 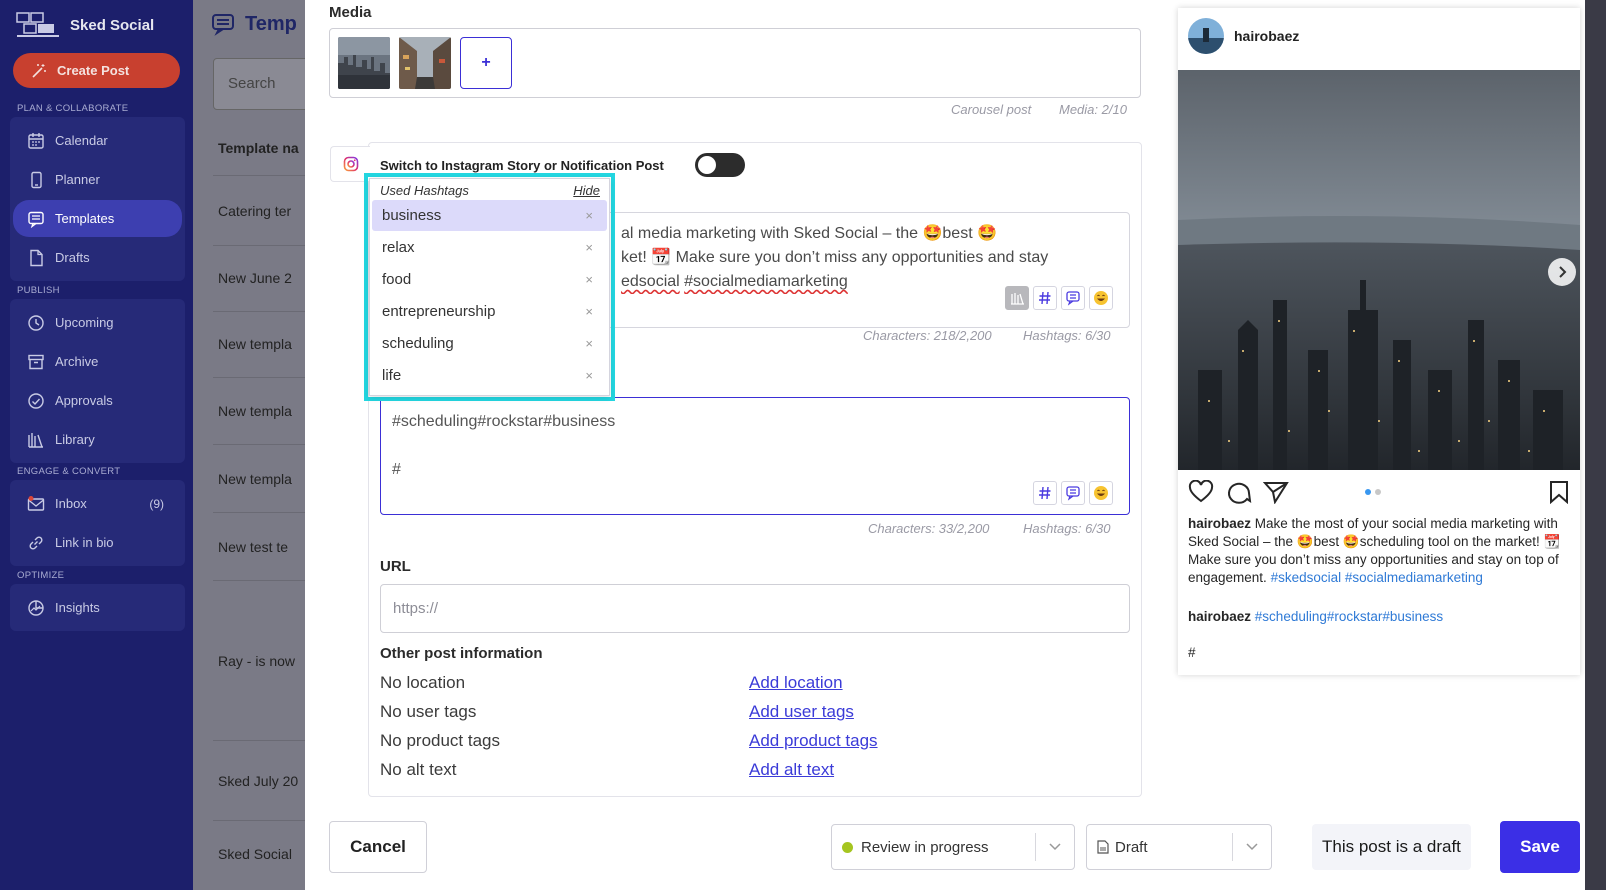 I want to click on chevron-right-icon, so click(x=1563, y=272).